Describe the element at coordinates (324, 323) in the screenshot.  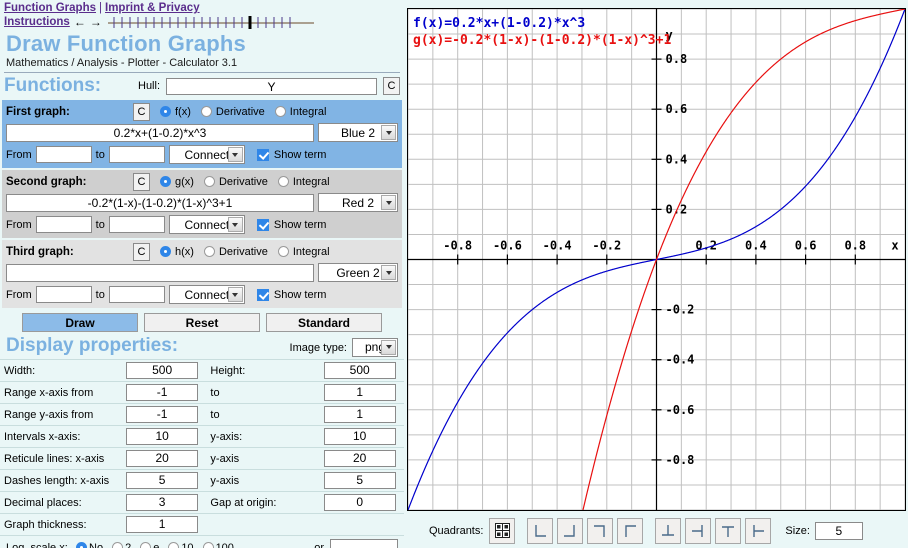
I see `standard-button: Standard` at that location.